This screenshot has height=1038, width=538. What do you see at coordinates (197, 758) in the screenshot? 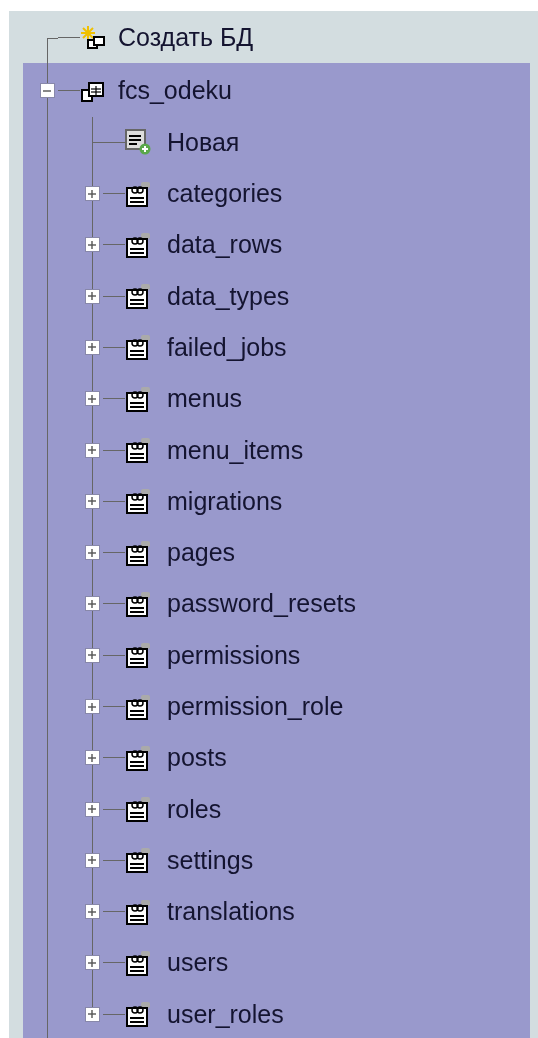
I see `tree-item-label: posts` at bounding box center [197, 758].